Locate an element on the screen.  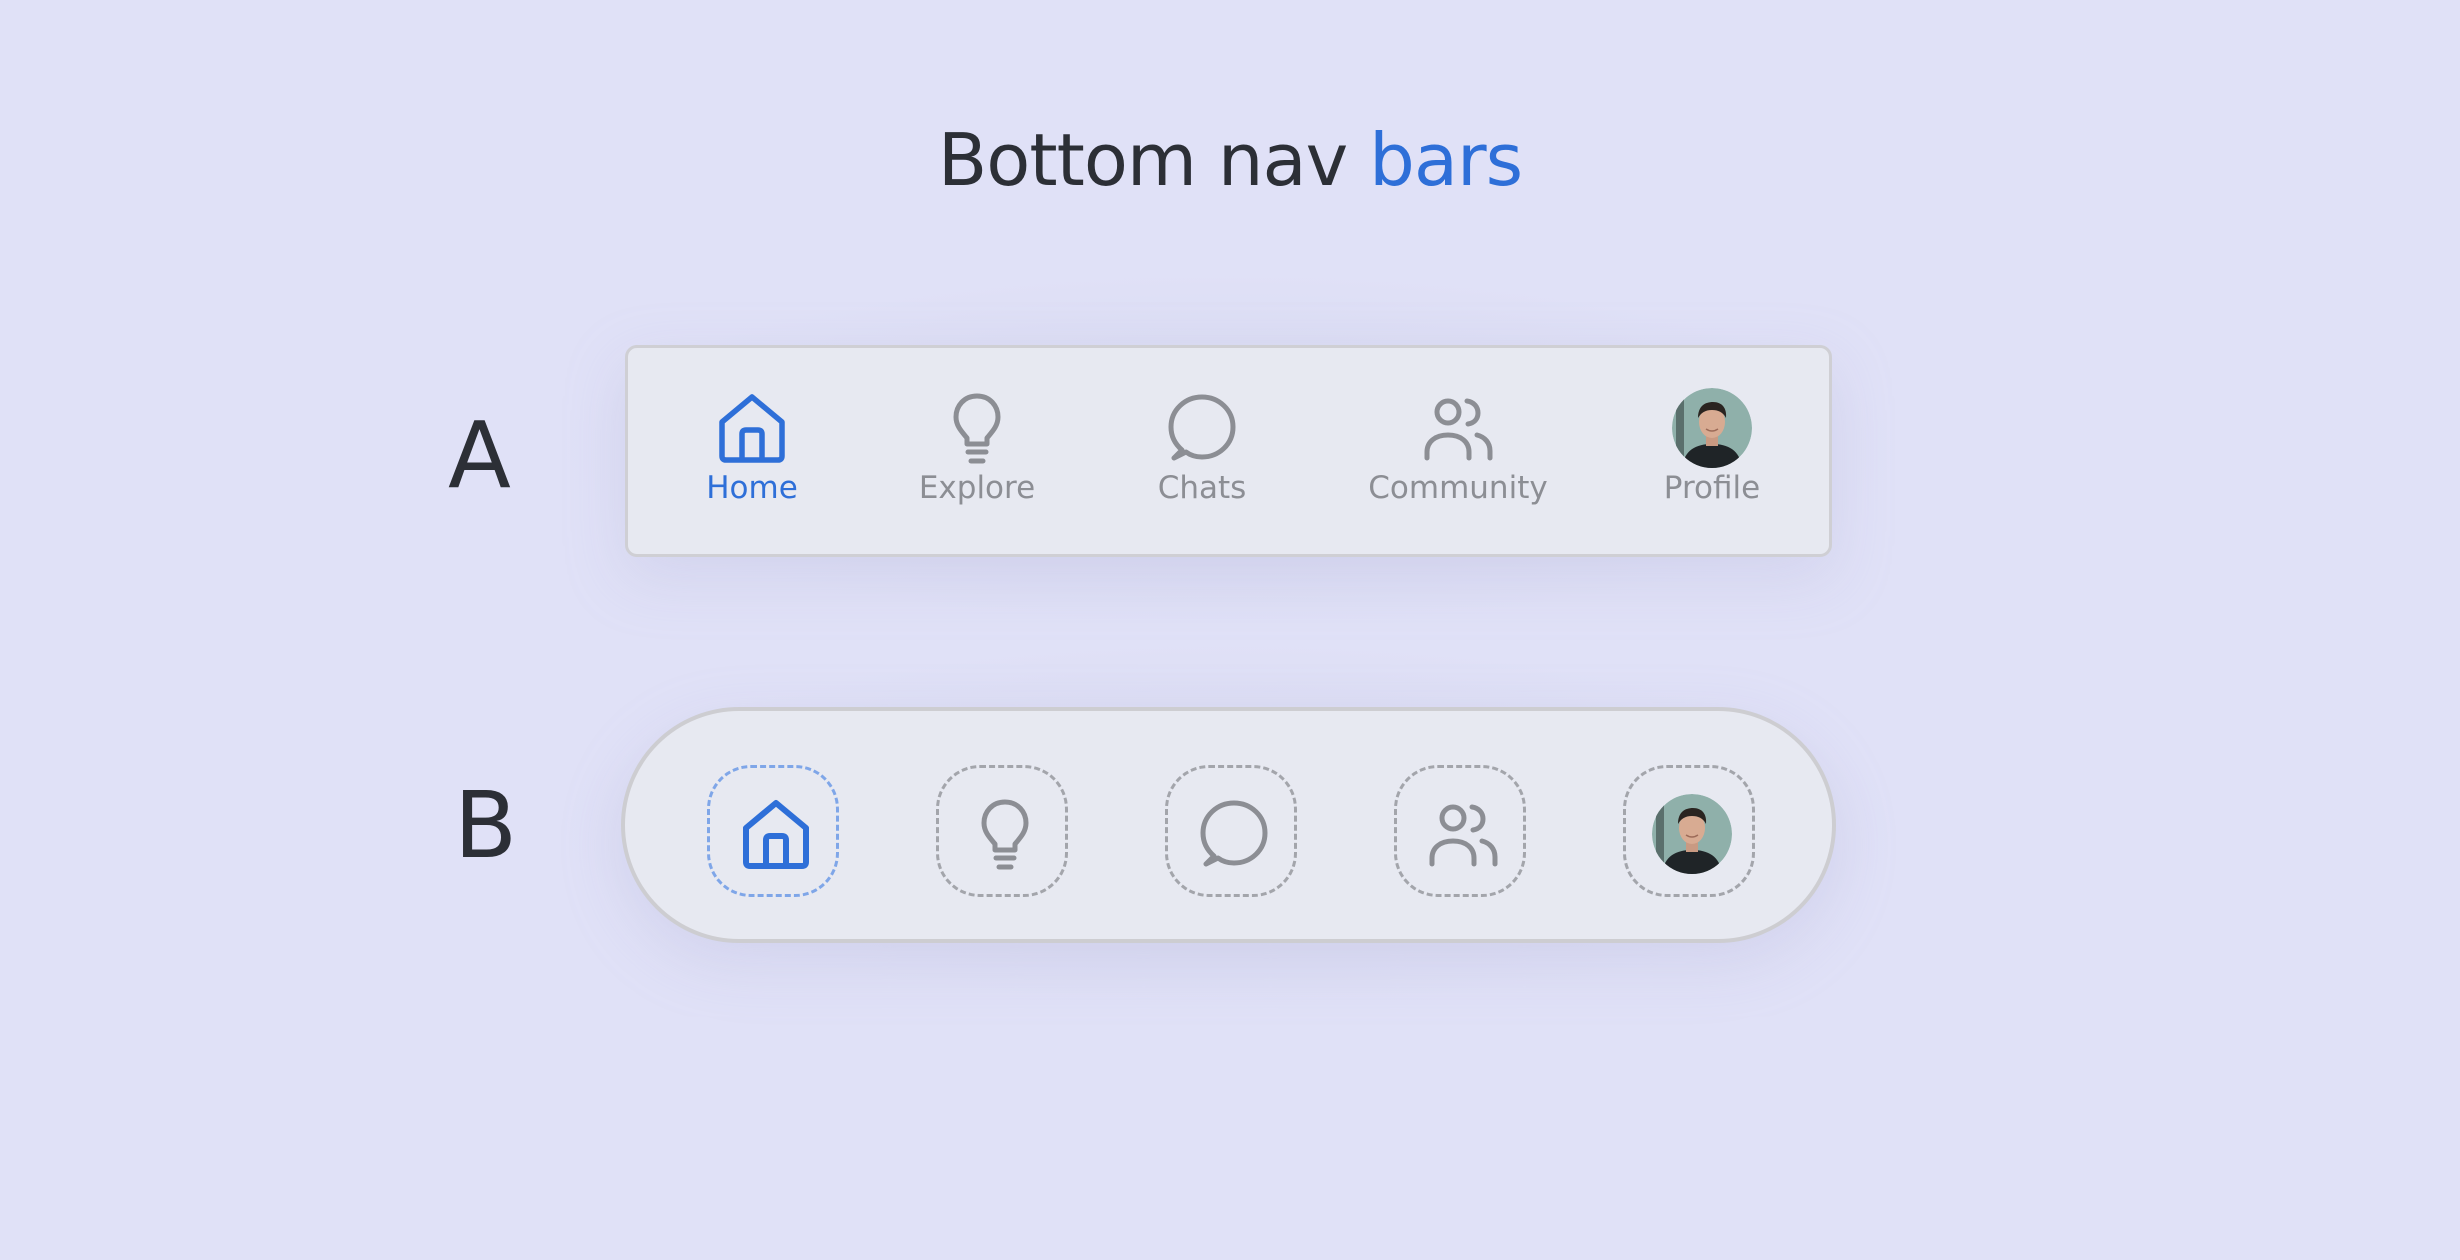
nav-item-community-b is located at coordinates (1460, 831).